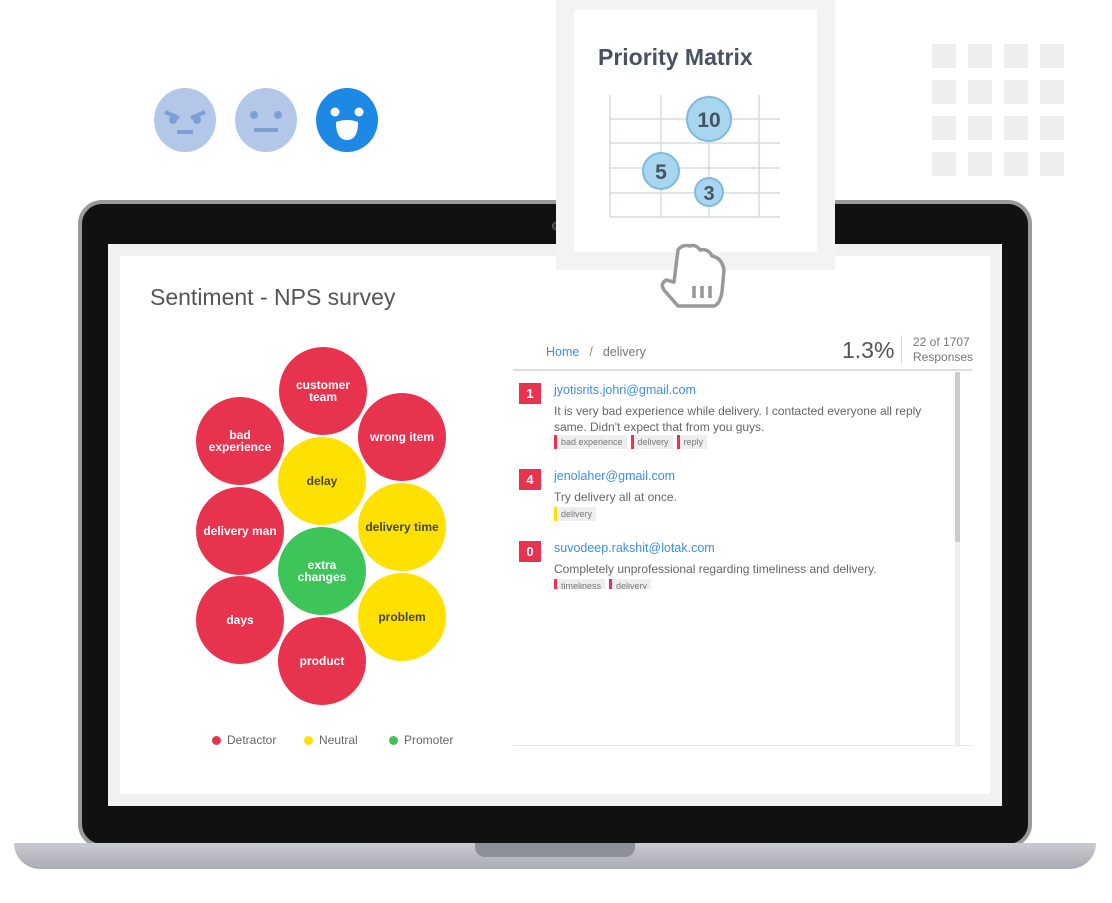 This screenshot has width=1112, height=903. I want to click on respondent-email: suvodeep.rakshit@lotak.com, so click(634, 548).